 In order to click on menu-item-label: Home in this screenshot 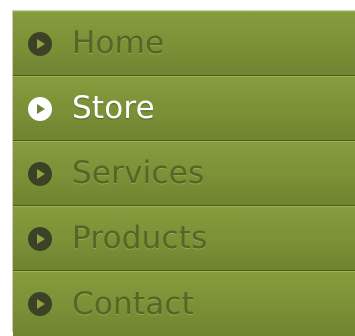, I will do `click(118, 43)`.